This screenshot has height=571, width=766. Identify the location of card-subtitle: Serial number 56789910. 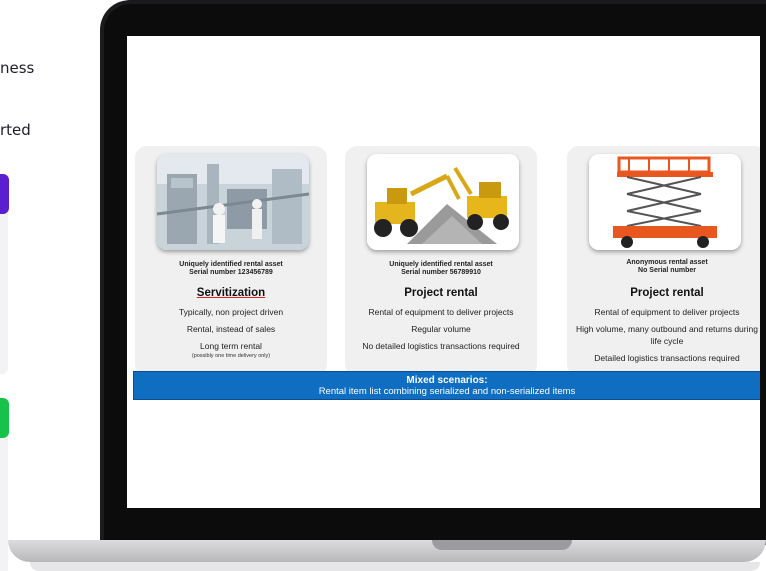
(441, 272).